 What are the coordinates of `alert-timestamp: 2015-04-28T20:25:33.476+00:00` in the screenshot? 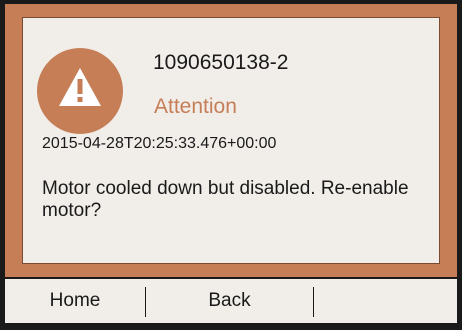 It's located at (159, 143).